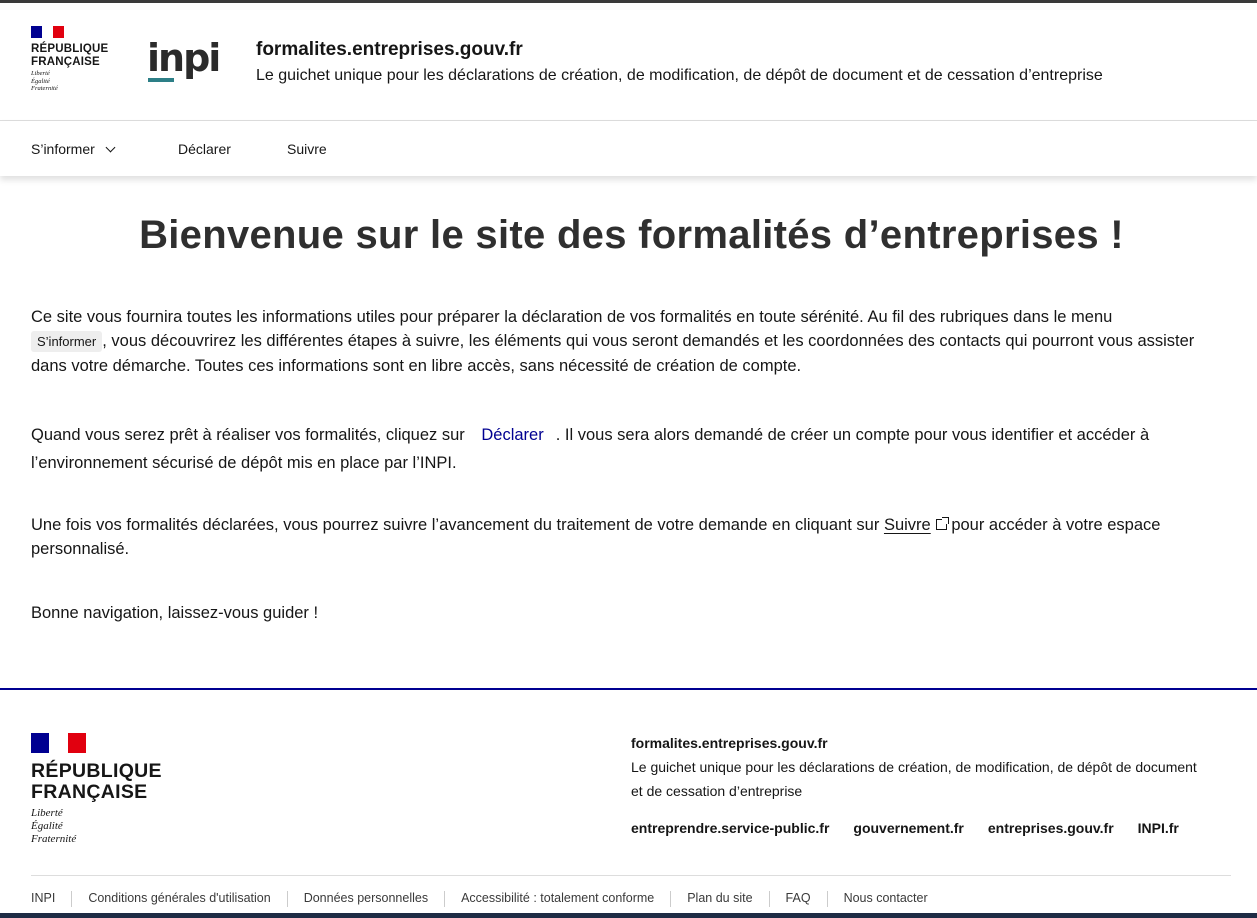  What do you see at coordinates (70, 49) in the screenshot?
I see `rf-name-line1: RÉPUBLIQUE` at bounding box center [70, 49].